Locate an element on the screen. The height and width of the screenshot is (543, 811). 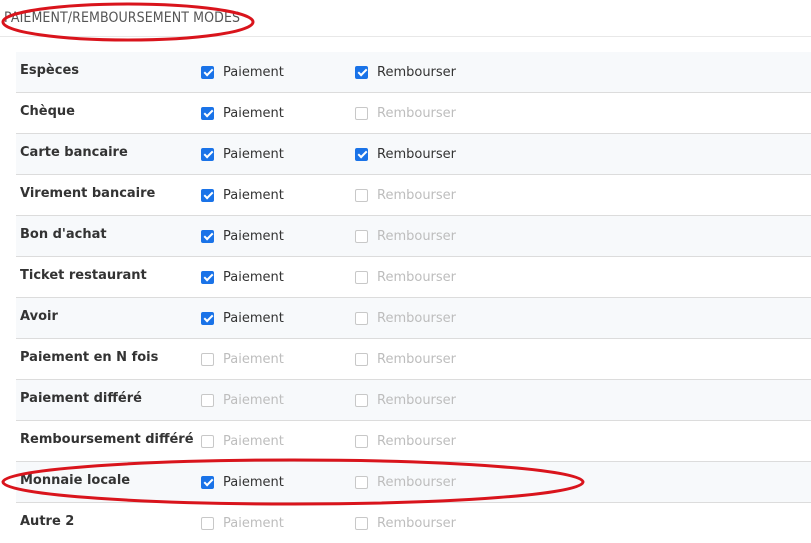
payment-mode-row: Autre 2 Paiement Rembourser is located at coordinates (413, 523).